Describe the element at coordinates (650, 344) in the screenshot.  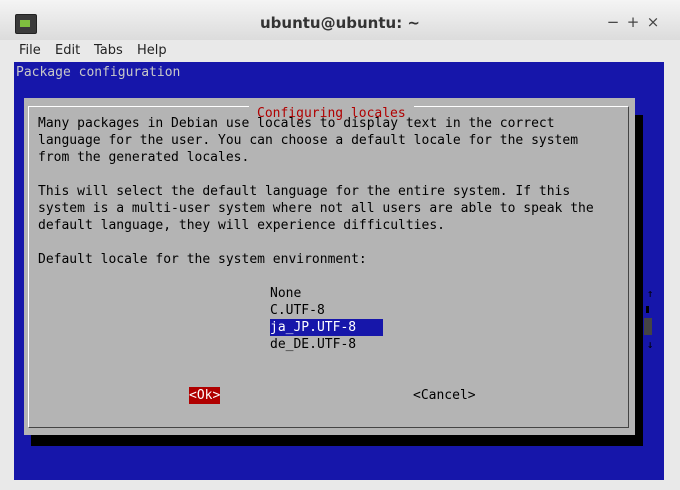
I see `scroll-down-icon: ↓` at that location.